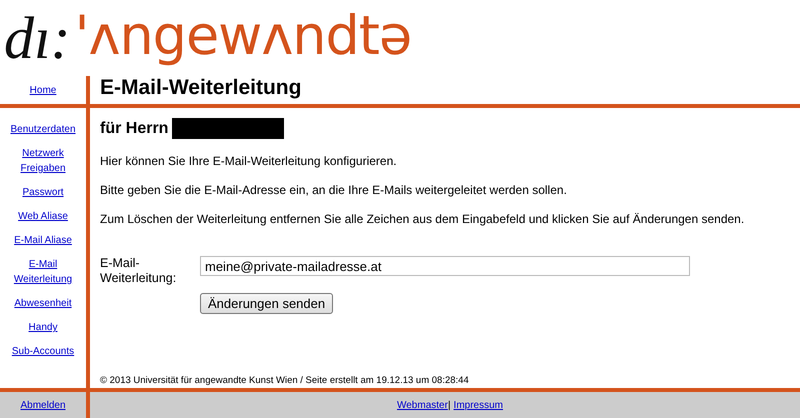  What do you see at coordinates (43, 90) in the screenshot?
I see `home-link: Home` at bounding box center [43, 90].